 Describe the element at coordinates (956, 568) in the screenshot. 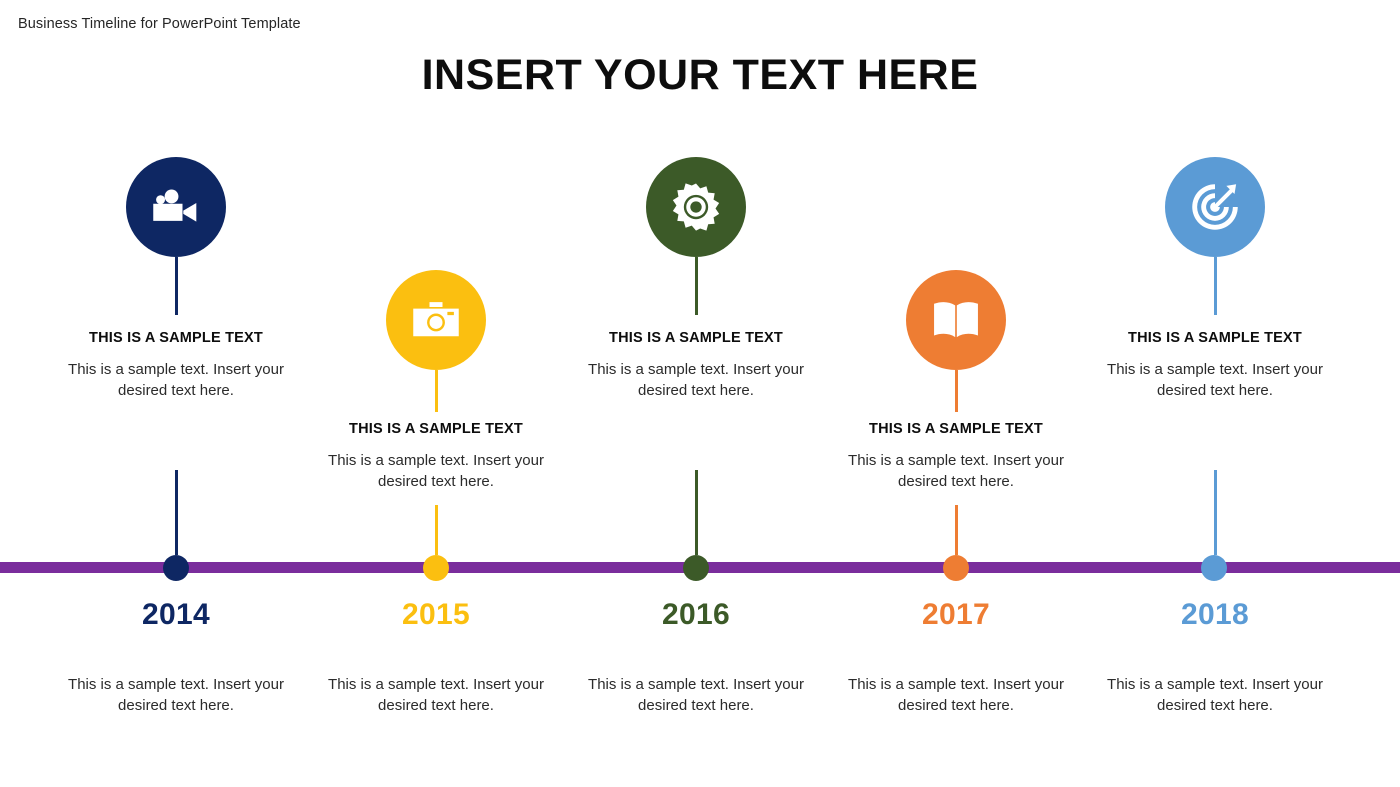

I see `milestone-axis-dot-2017` at that location.